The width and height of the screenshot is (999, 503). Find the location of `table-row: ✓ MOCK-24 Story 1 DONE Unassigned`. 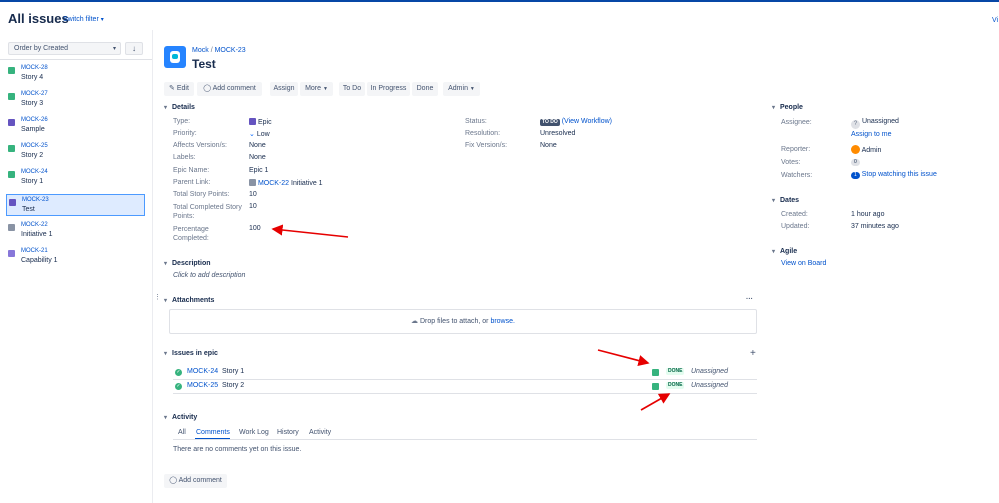

table-row: ✓ MOCK-24 Story 1 DONE Unassigned is located at coordinates (465, 373).